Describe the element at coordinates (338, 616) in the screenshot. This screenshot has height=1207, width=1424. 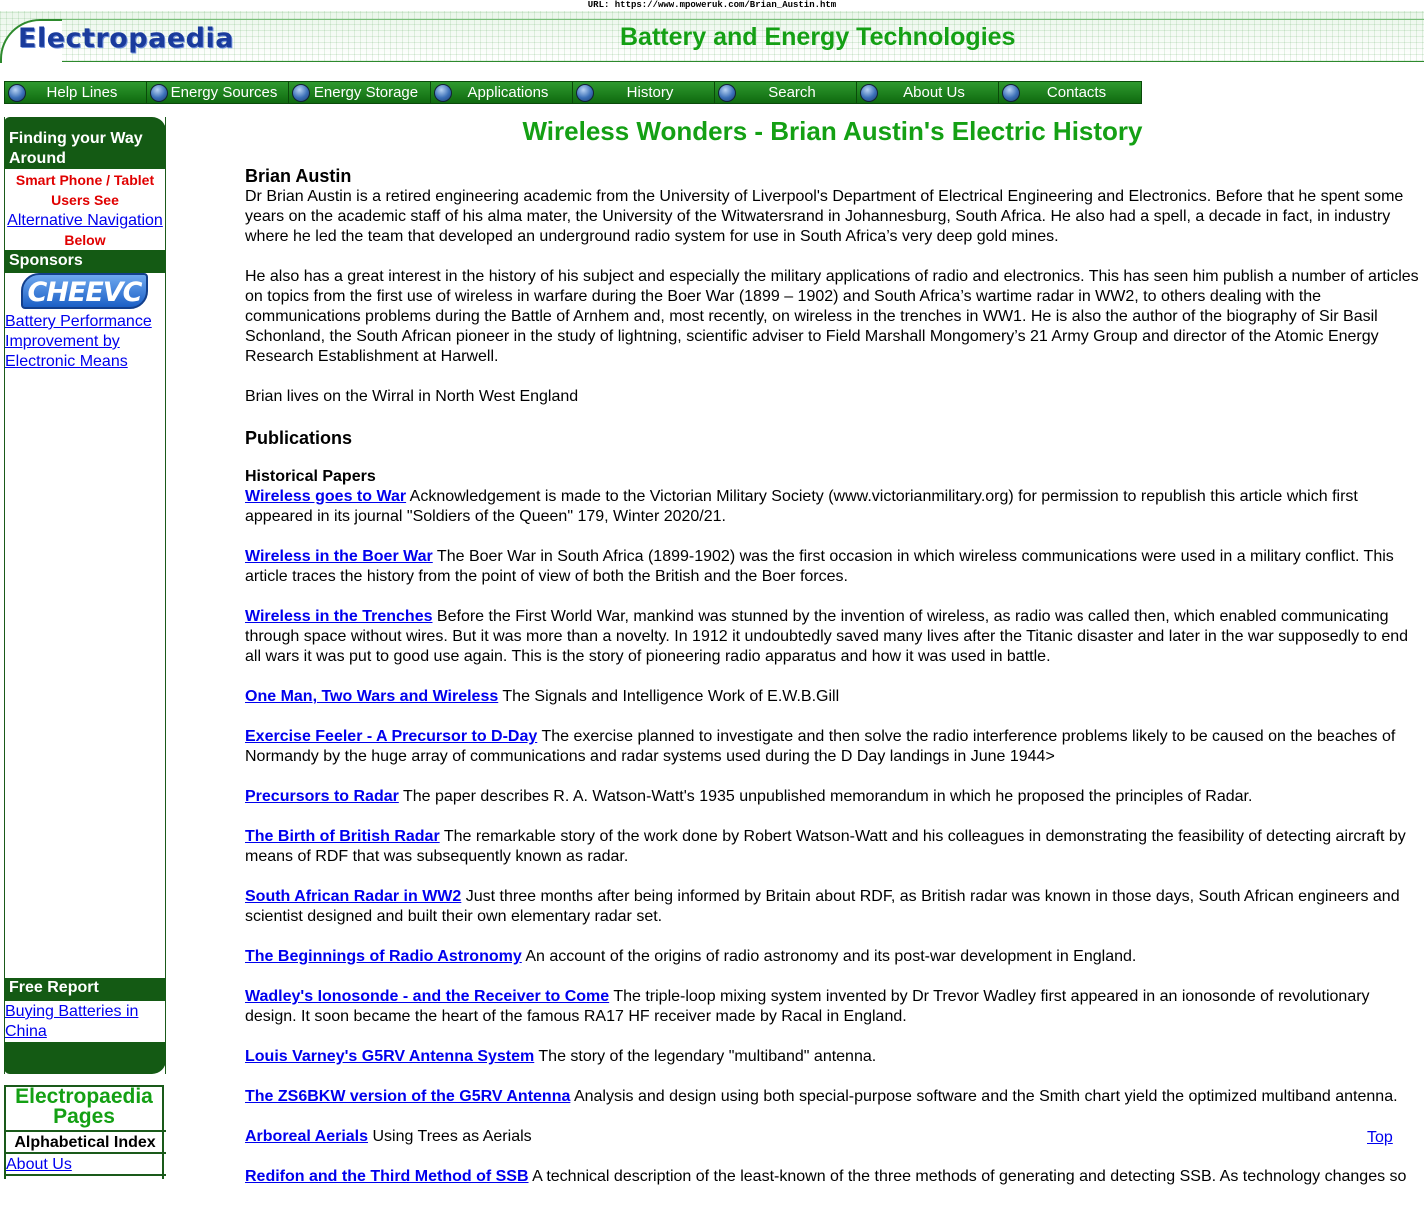
I see `paper-link: Wireless in the Trenches` at that location.